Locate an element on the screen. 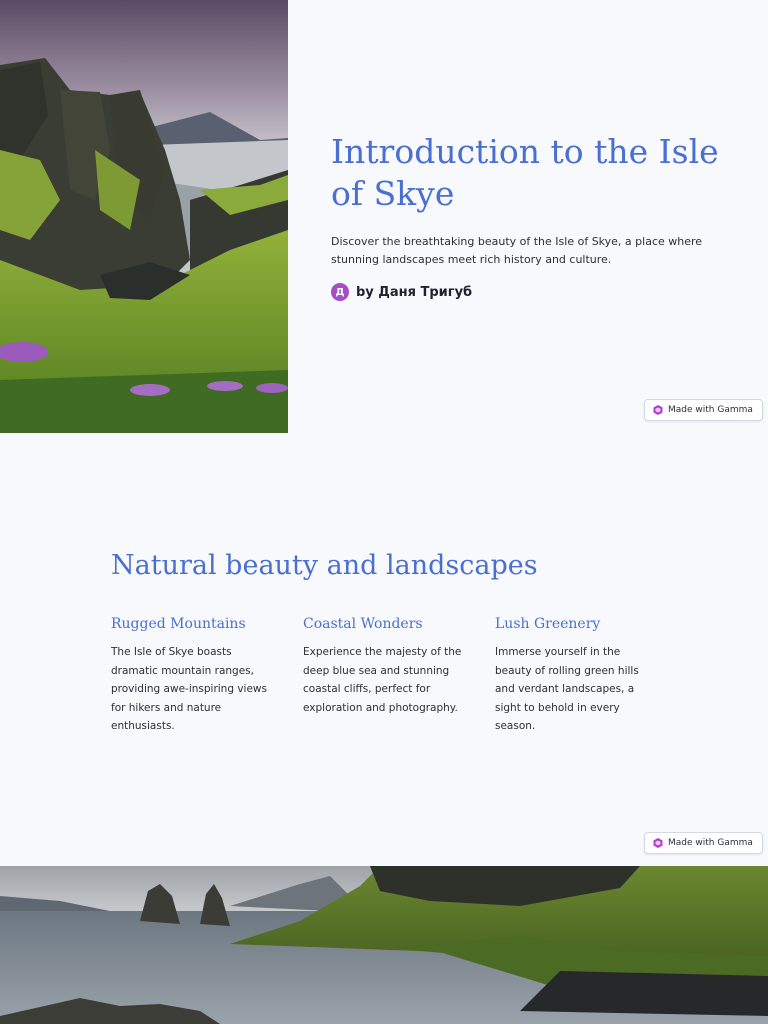  column-heading: Coastal Wonders is located at coordinates (363, 624).